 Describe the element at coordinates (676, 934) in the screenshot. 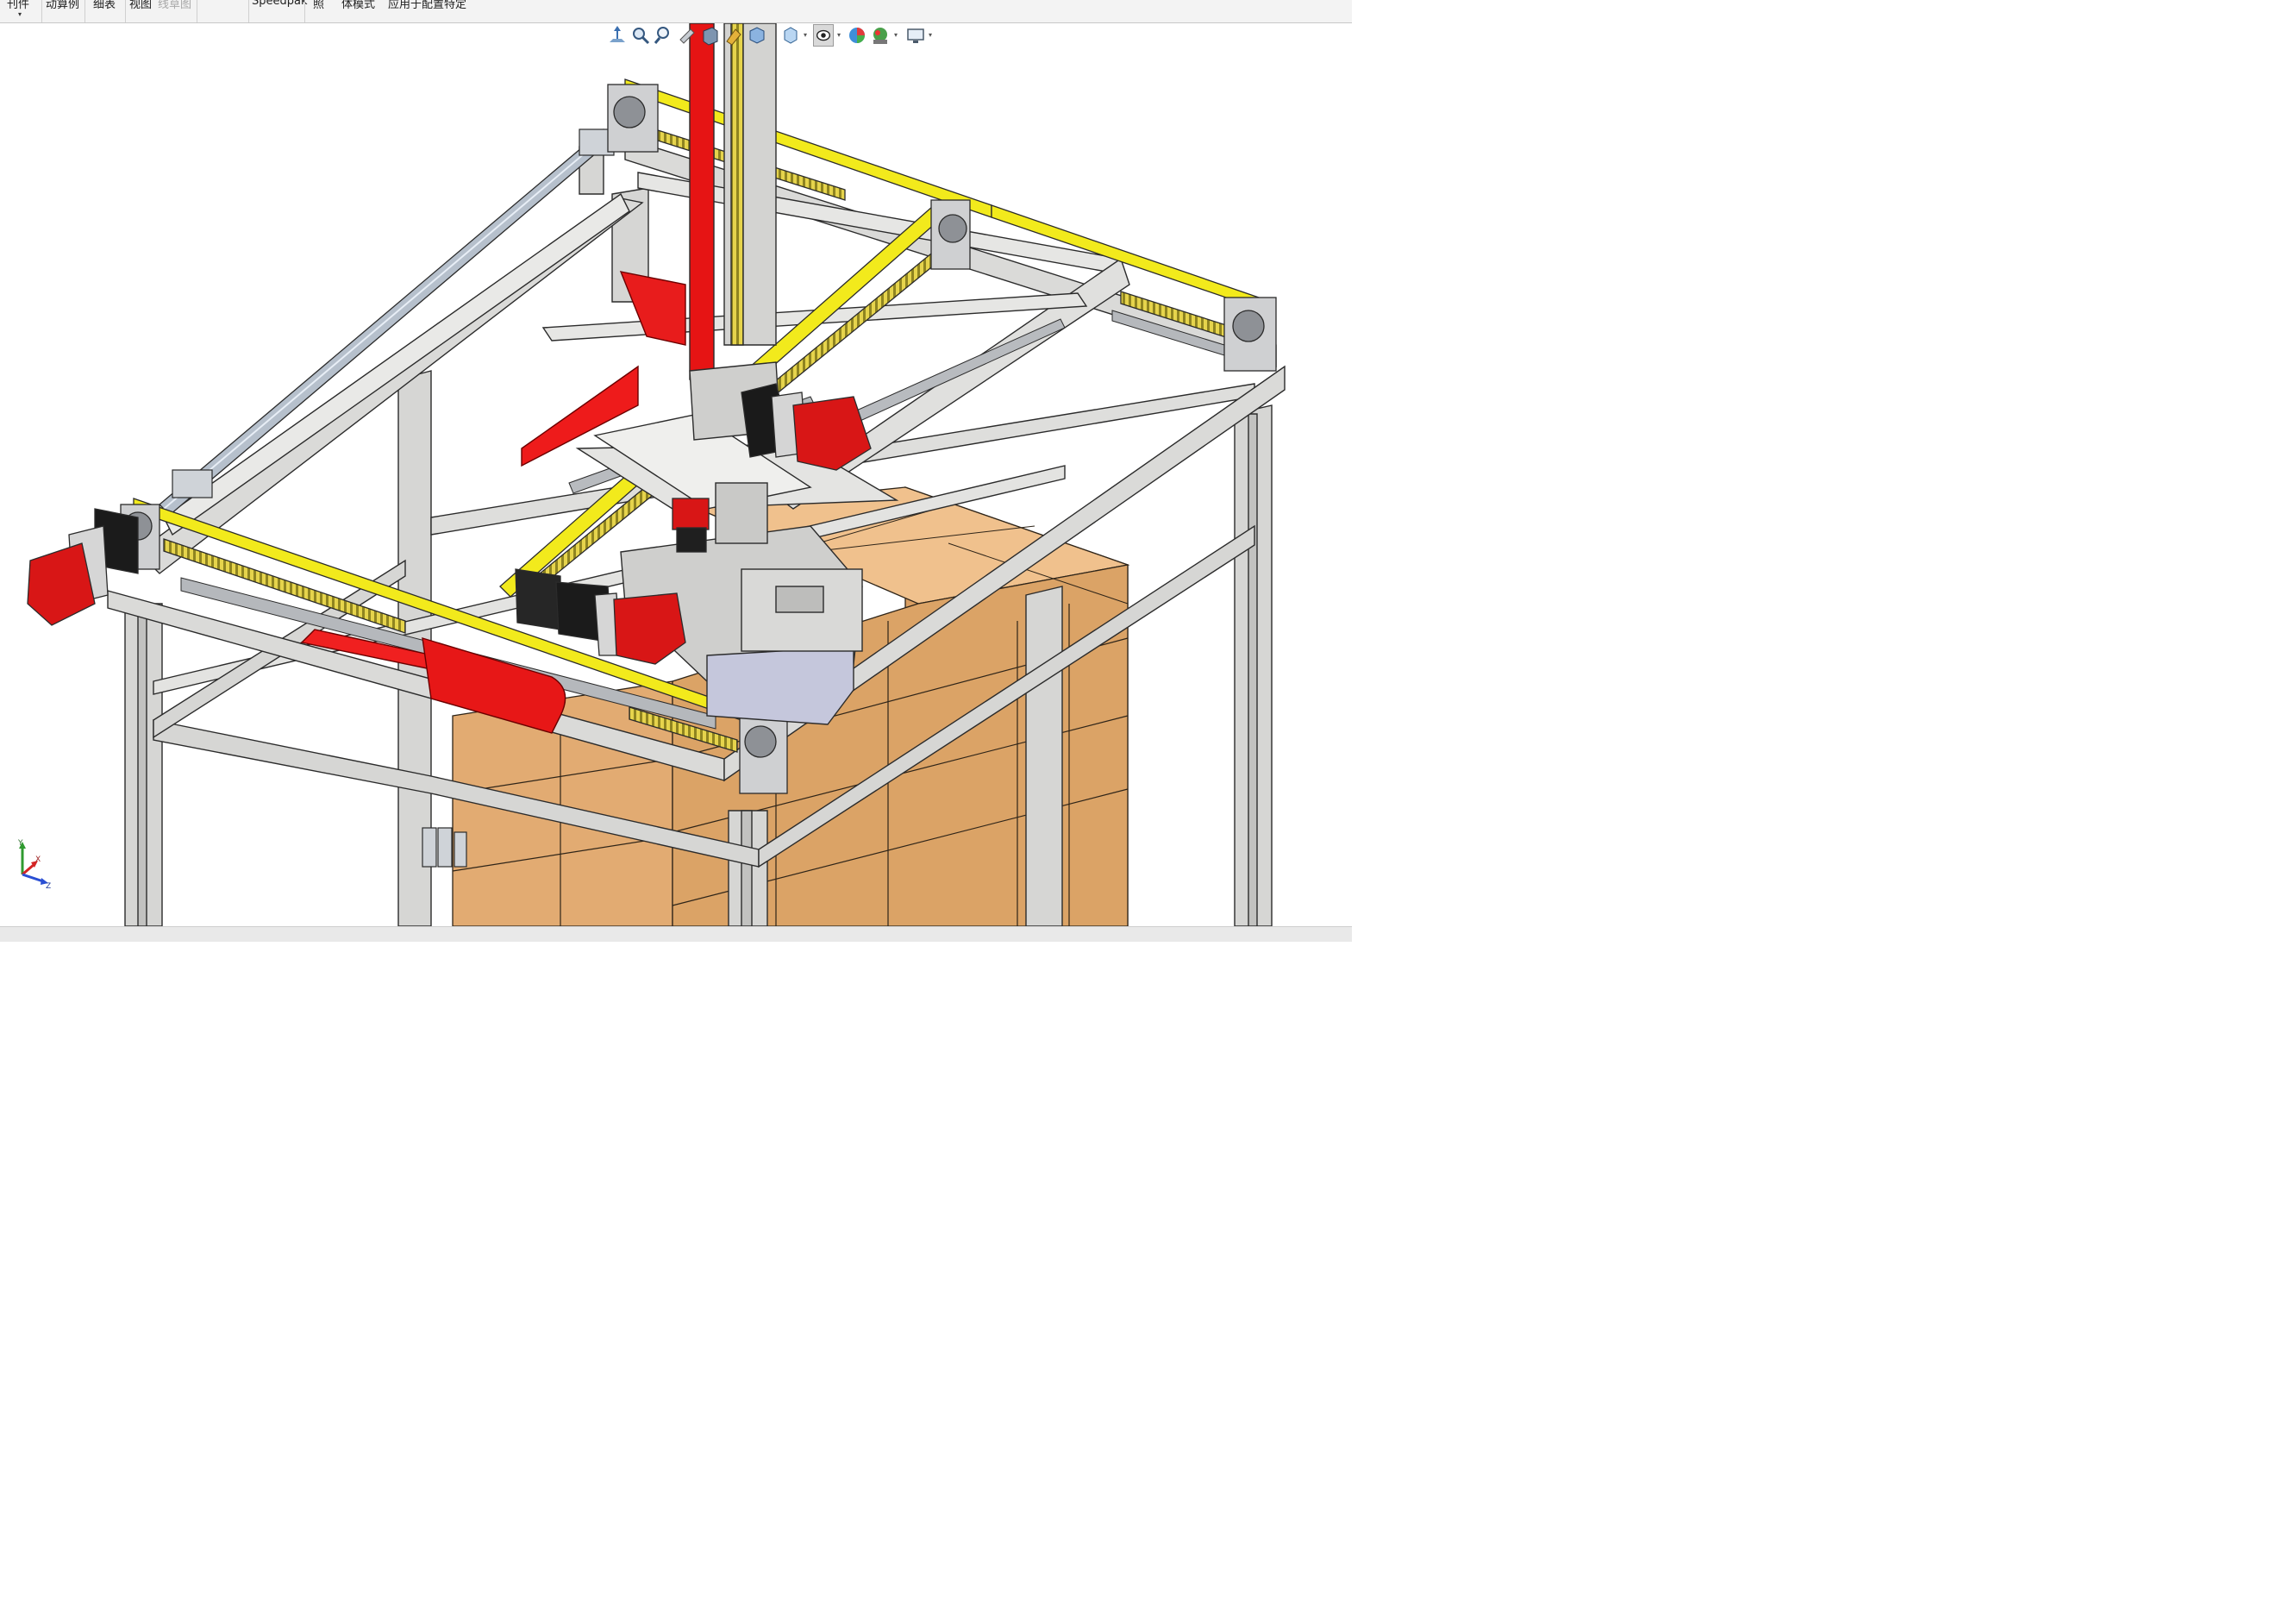

I see `status-bar` at that location.